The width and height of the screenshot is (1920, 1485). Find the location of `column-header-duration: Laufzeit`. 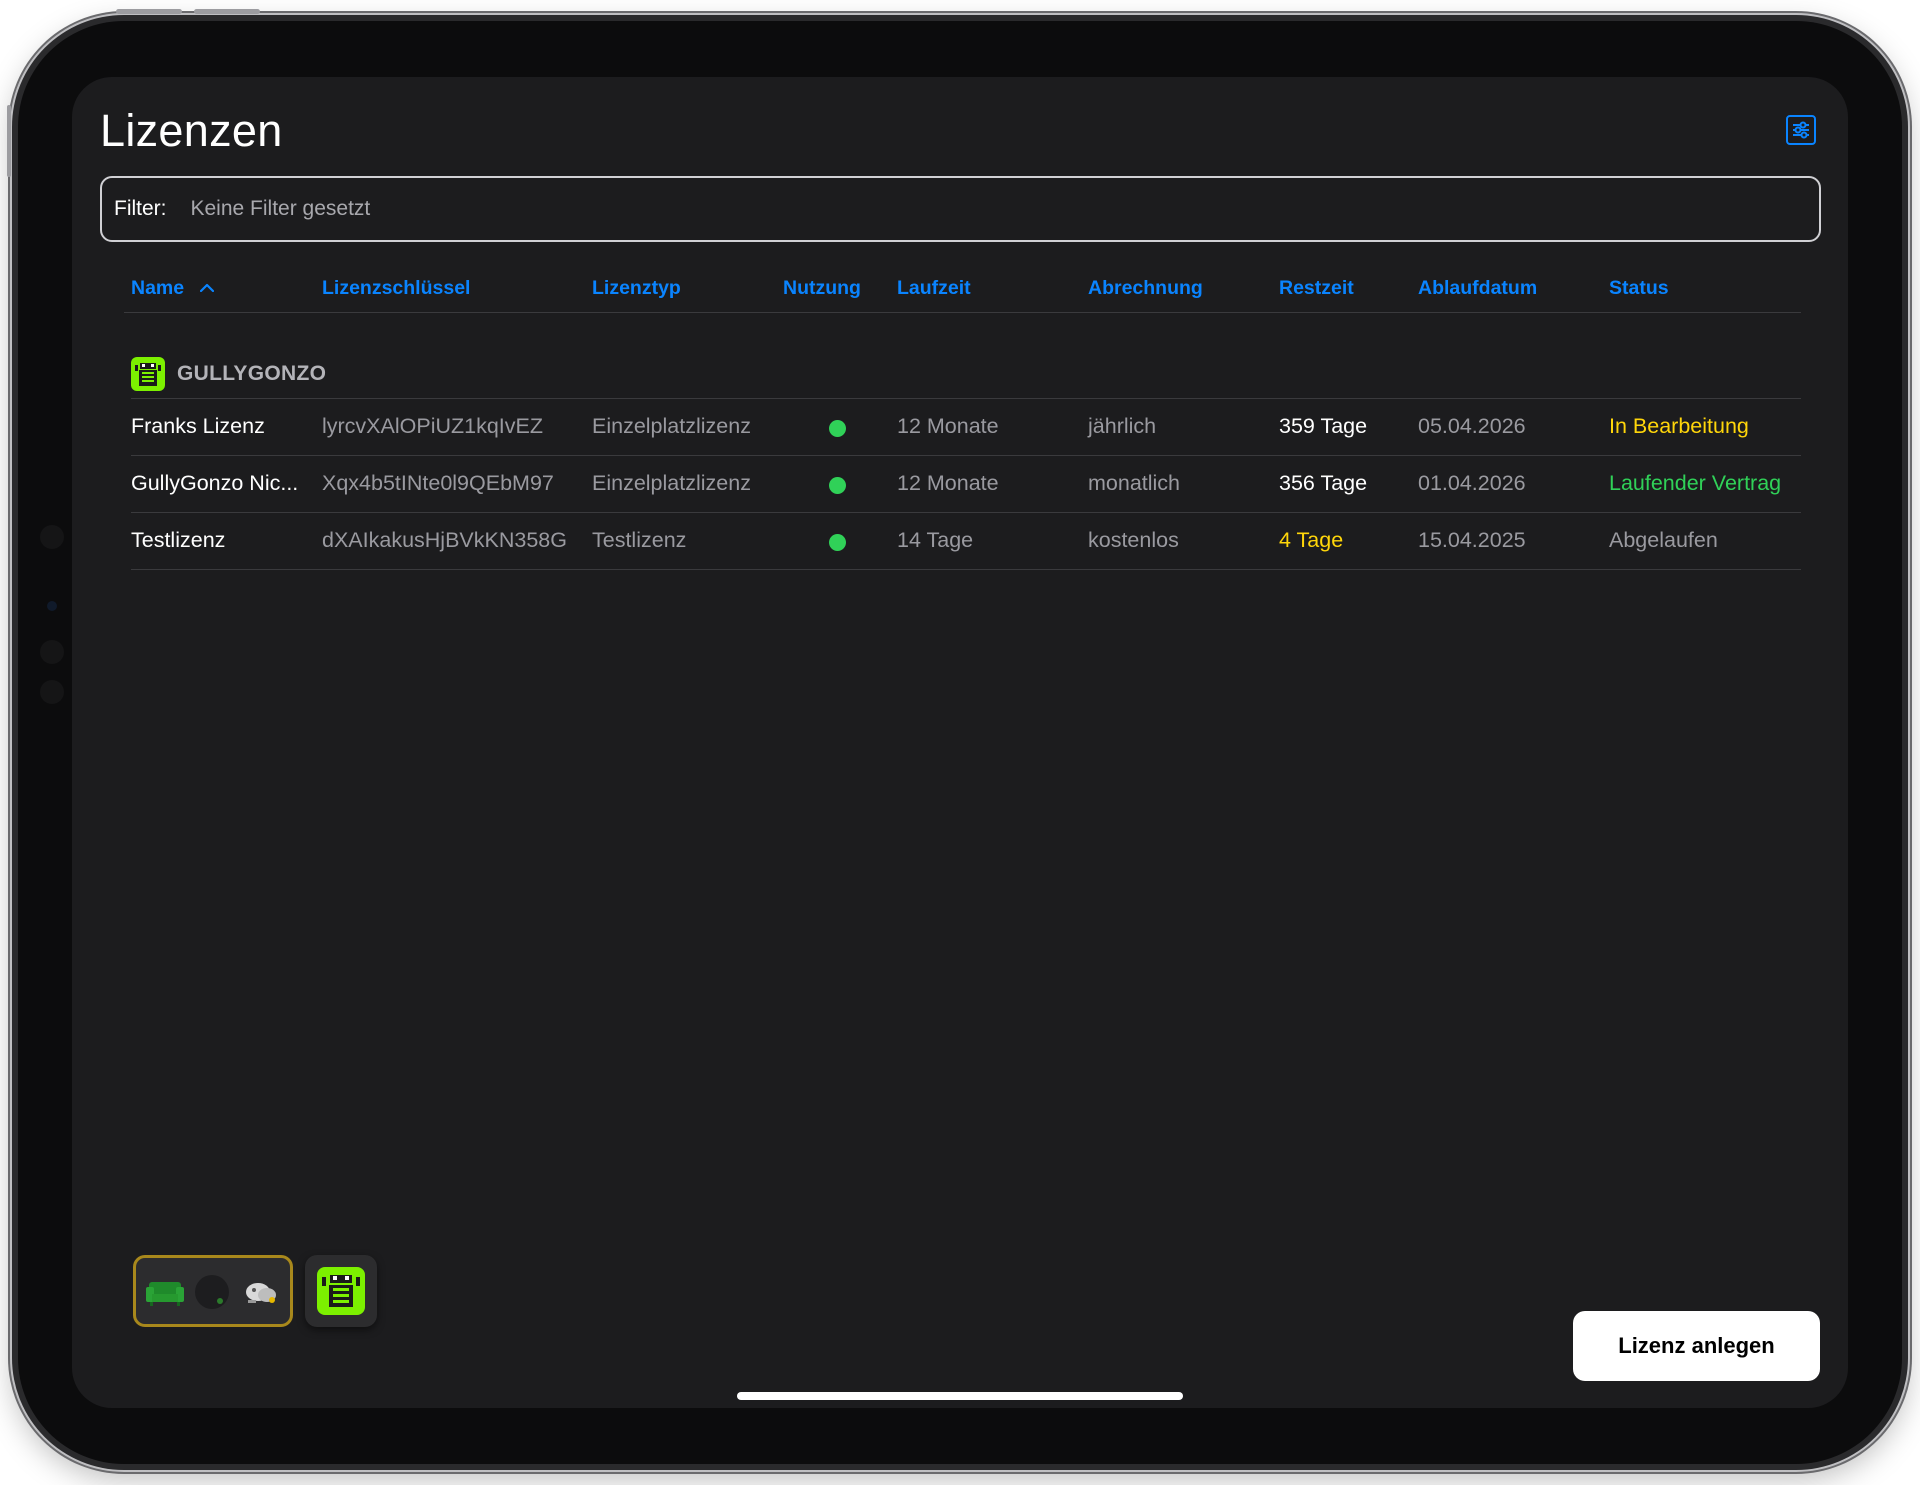

column-header-duration: Laufzeit is located at coordinates (934, 288).